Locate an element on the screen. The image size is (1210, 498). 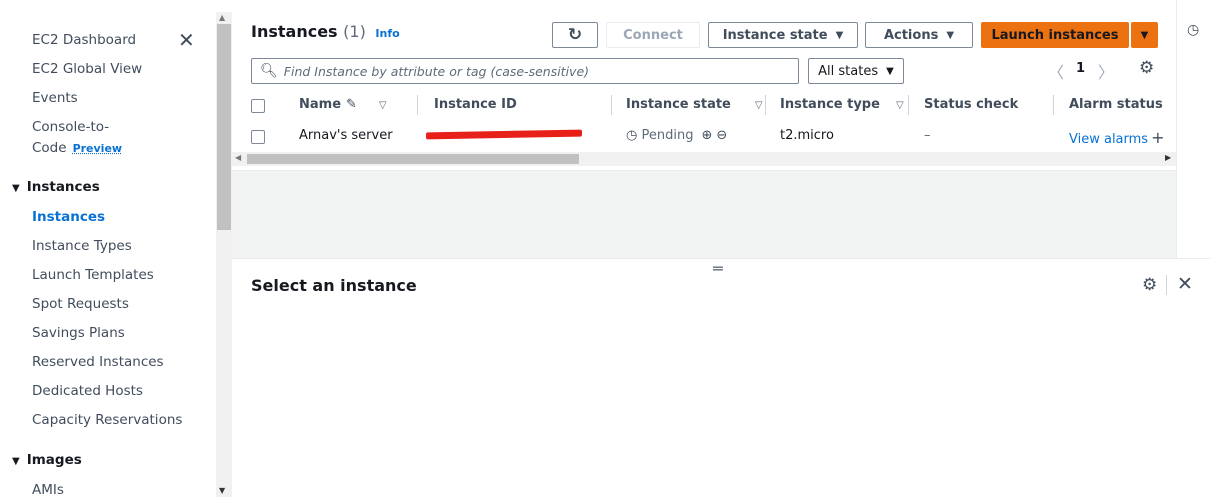
launch-dropdown-button: ▼ is located at coordinates (1144, 35).